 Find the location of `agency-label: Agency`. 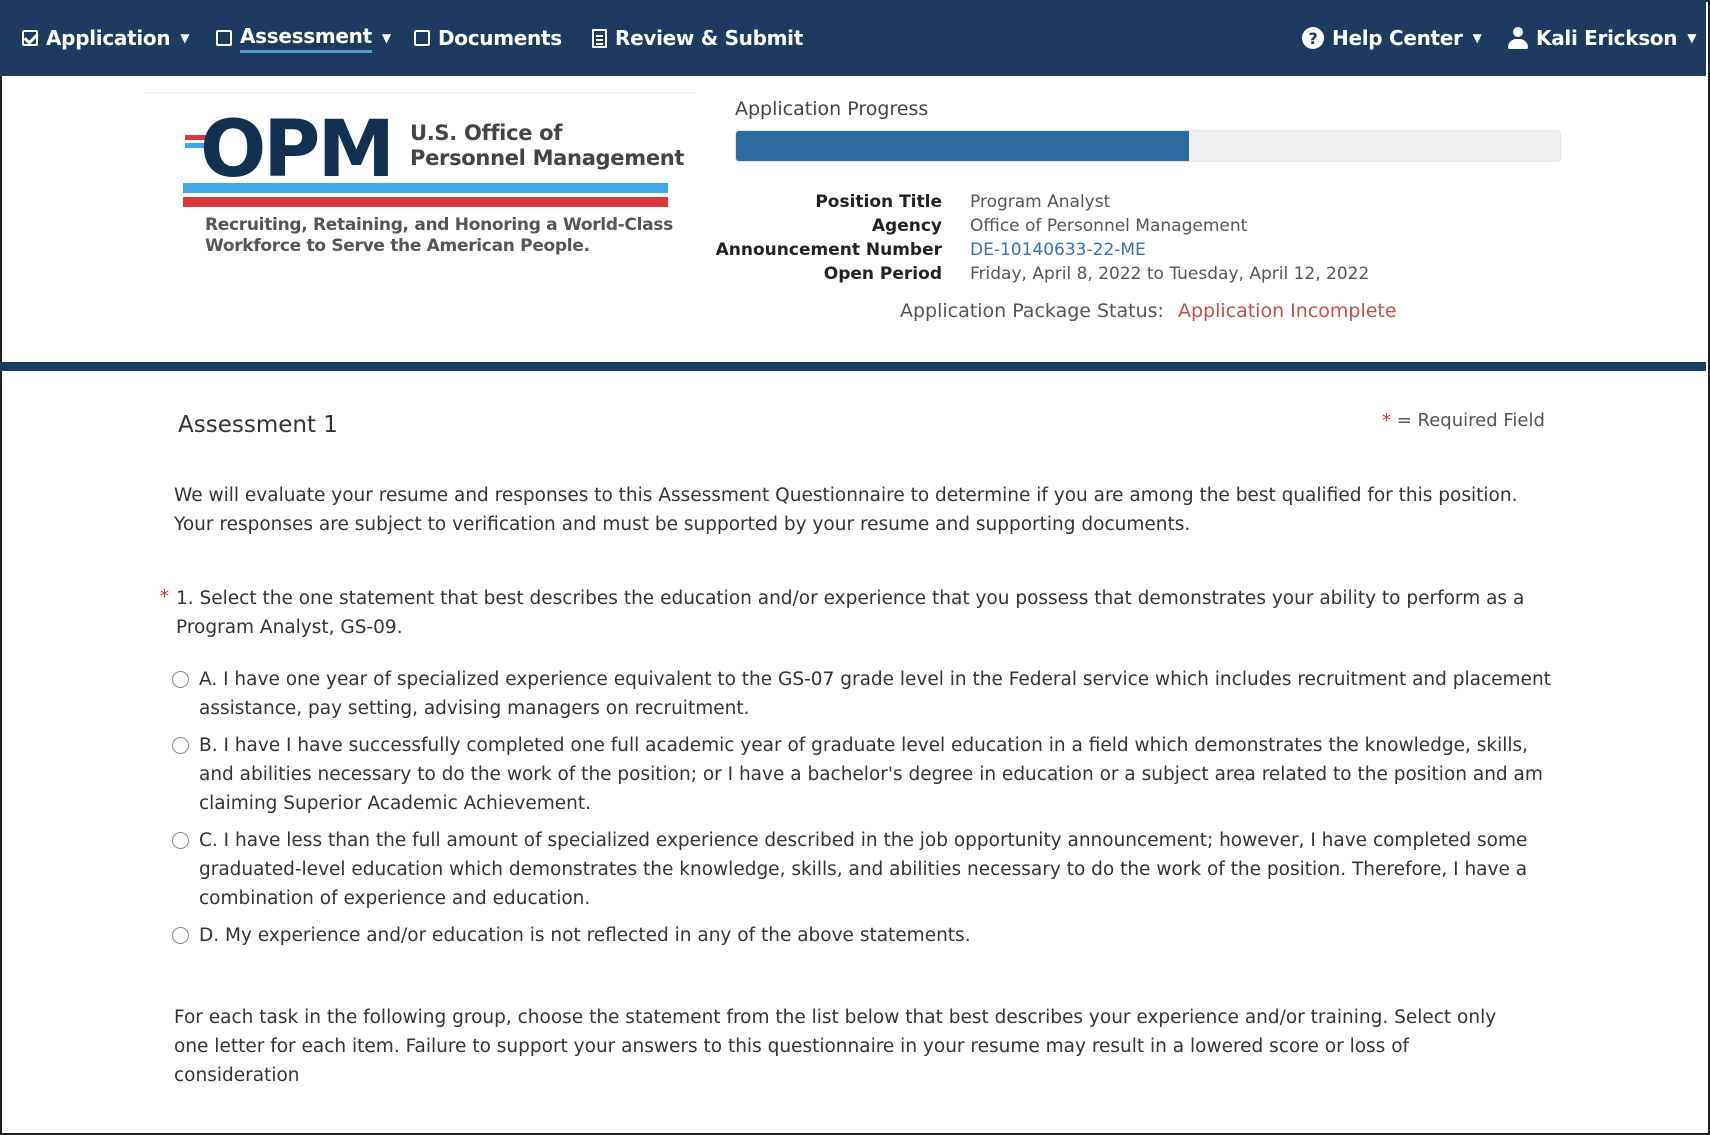

agency-label: Agency is located at coordinates (906, 226).